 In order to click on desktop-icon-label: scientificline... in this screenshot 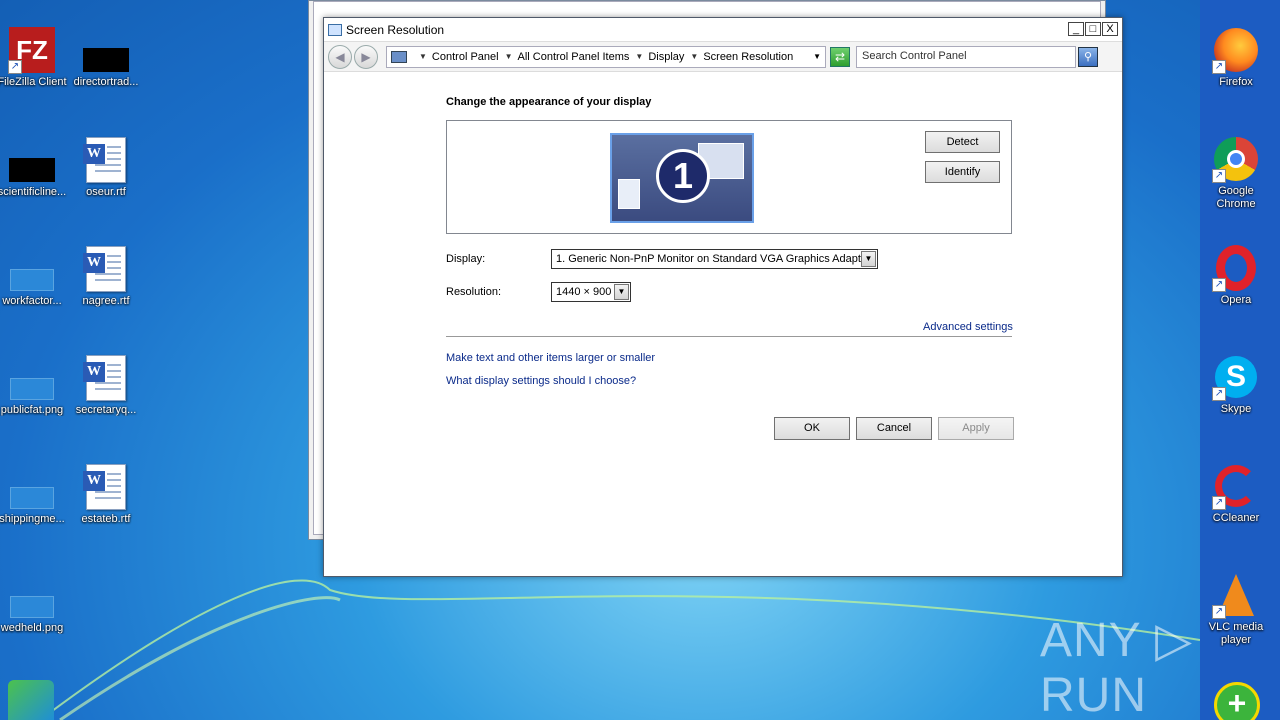, I will do `click(33, 192)`.